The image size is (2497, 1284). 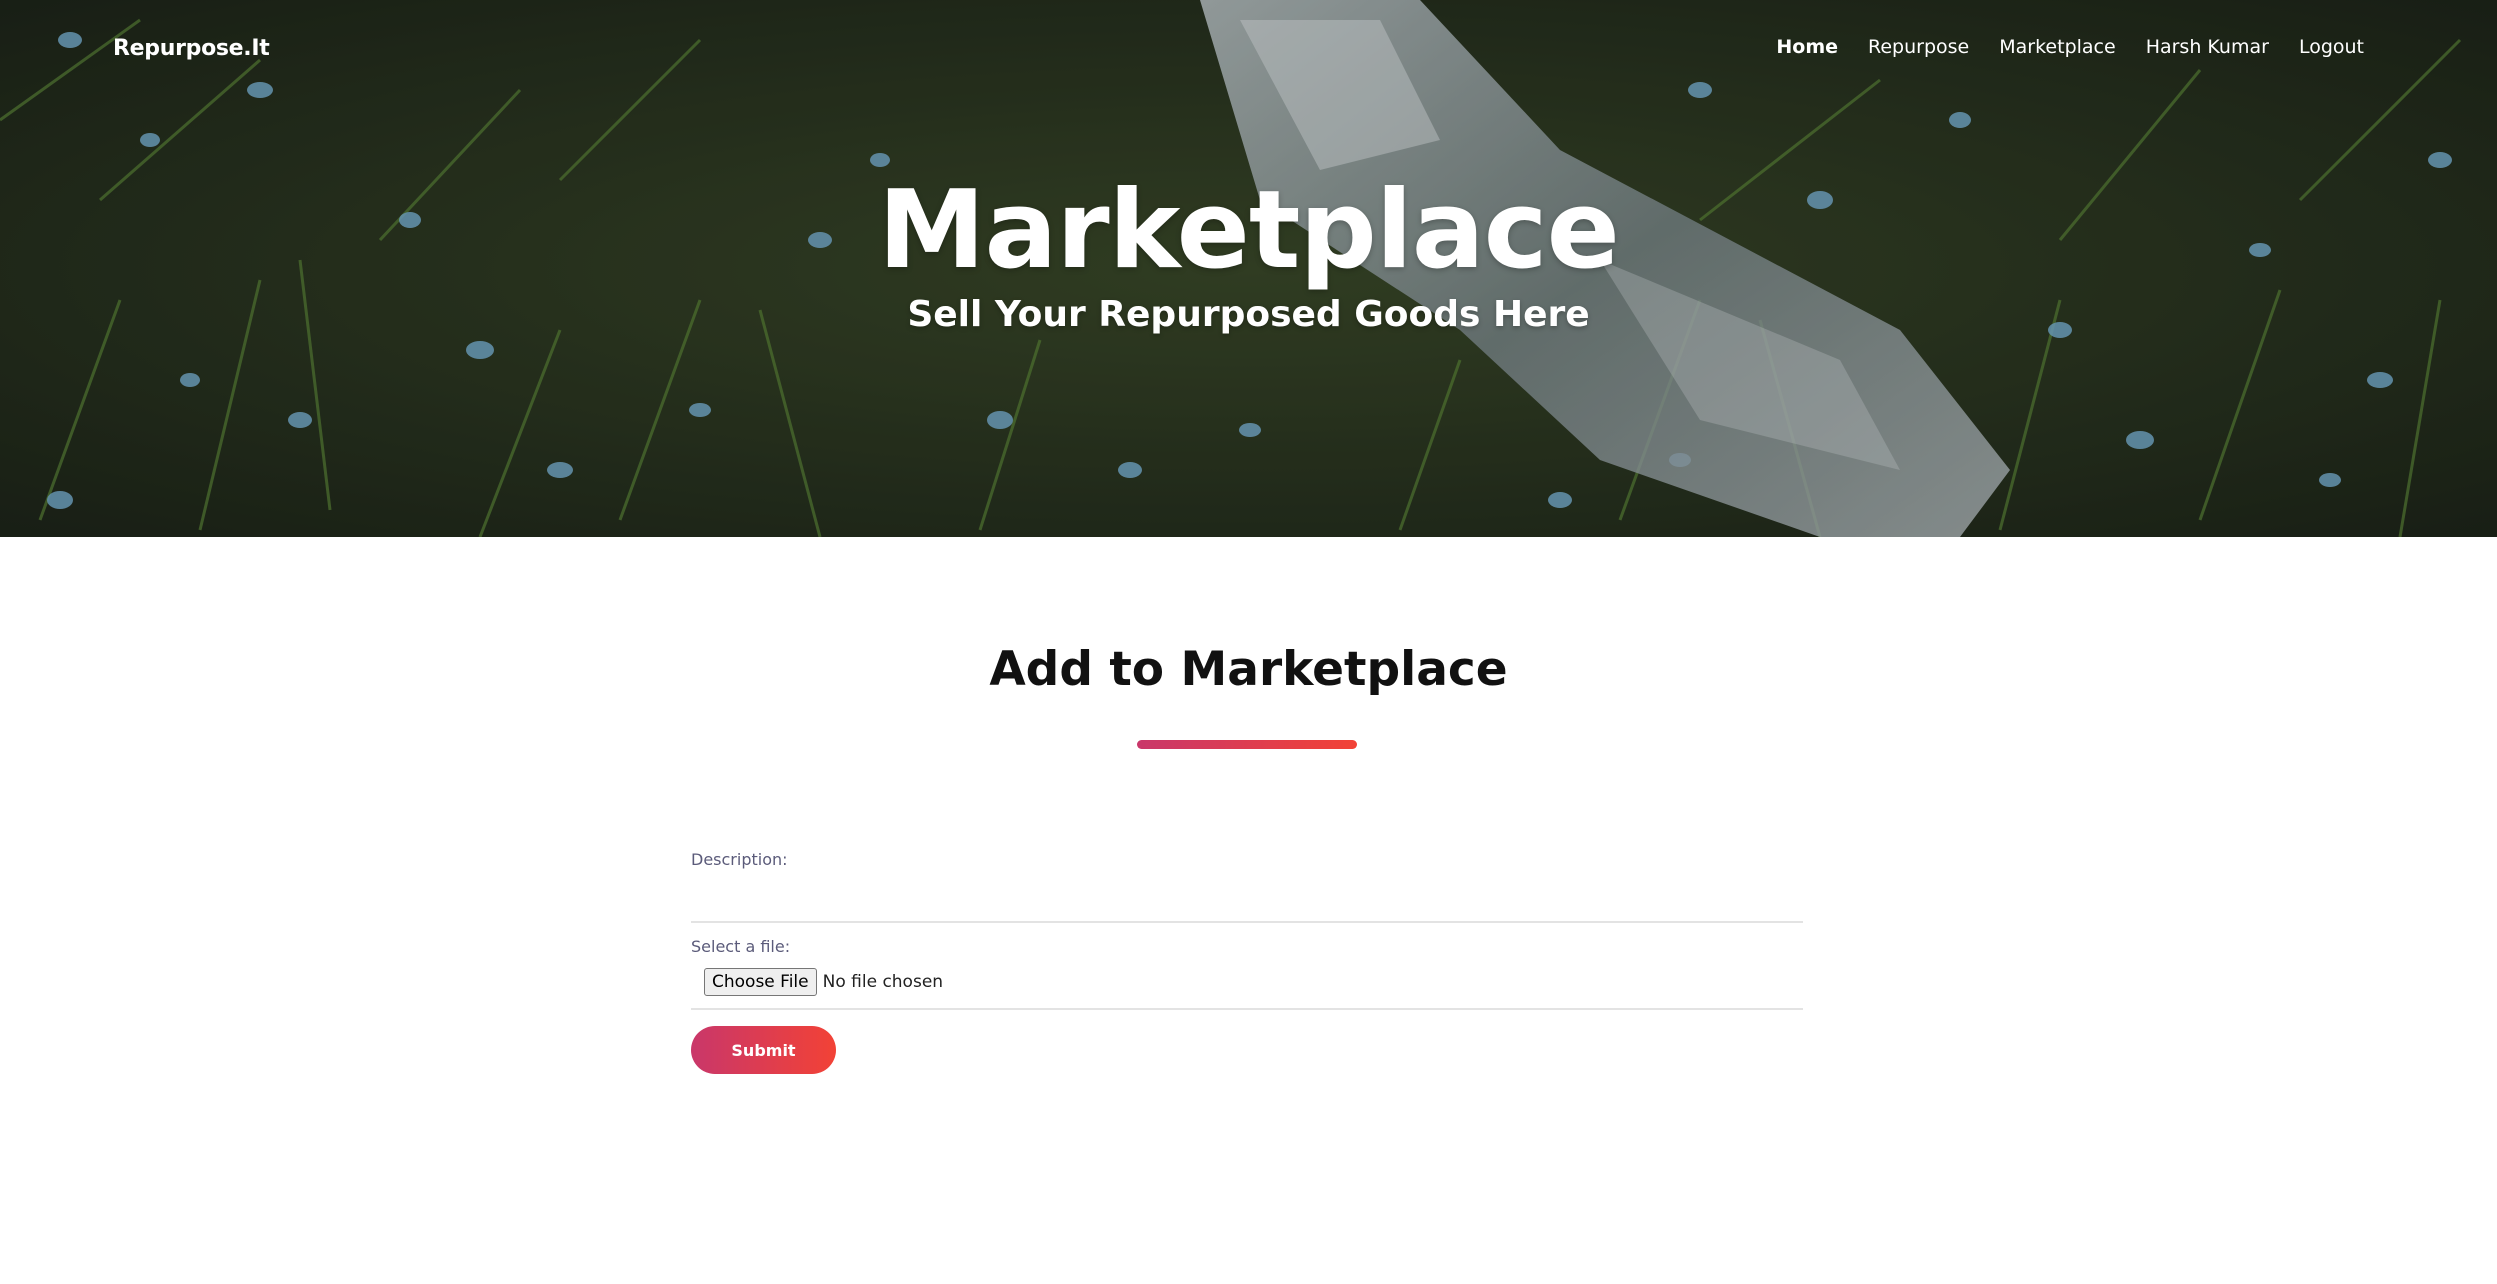 What do you see at coordinates (191, 48) in the screenshot?
I see `brand-logo: Repurpose.It` at bounding box center [191, 48].